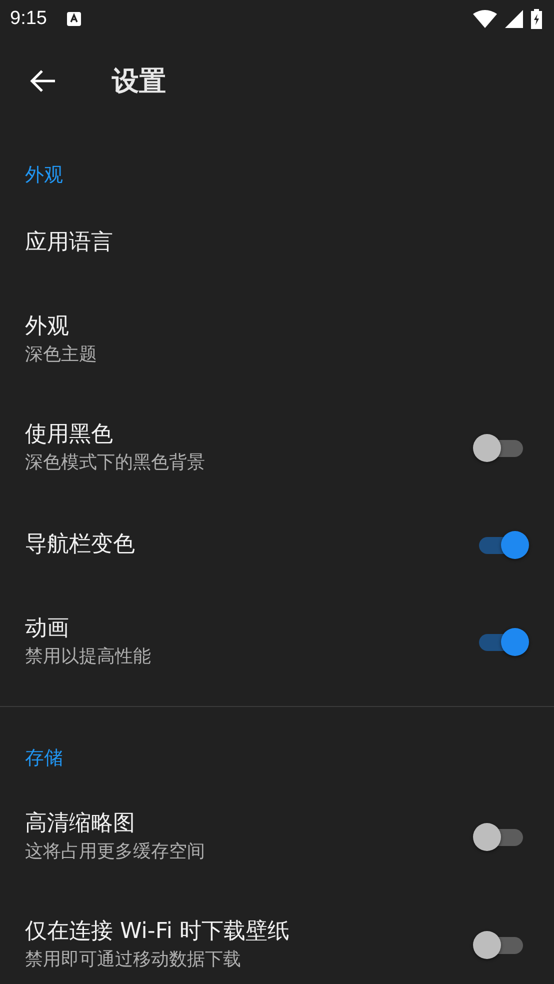  I want to click on setting-title: 动画, so click(249, 629).